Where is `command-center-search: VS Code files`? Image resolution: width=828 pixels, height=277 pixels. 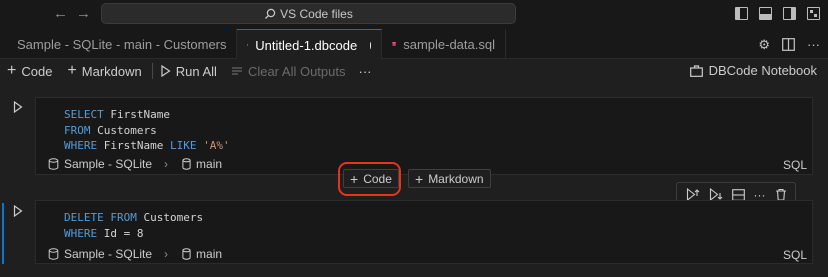
command-center-search: VS Code files is located at coordinates (308, 13).